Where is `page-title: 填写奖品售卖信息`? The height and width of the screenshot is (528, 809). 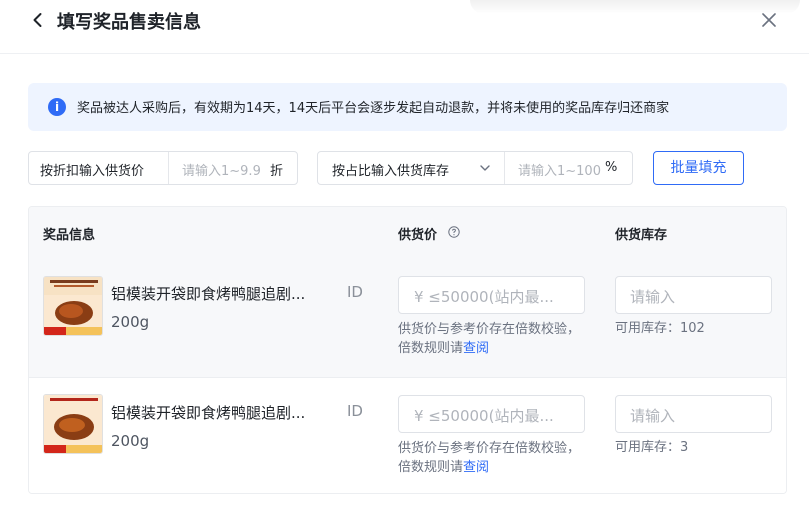 page-title: 填写奖品售卖信息 is located at coordinates (129, 22).